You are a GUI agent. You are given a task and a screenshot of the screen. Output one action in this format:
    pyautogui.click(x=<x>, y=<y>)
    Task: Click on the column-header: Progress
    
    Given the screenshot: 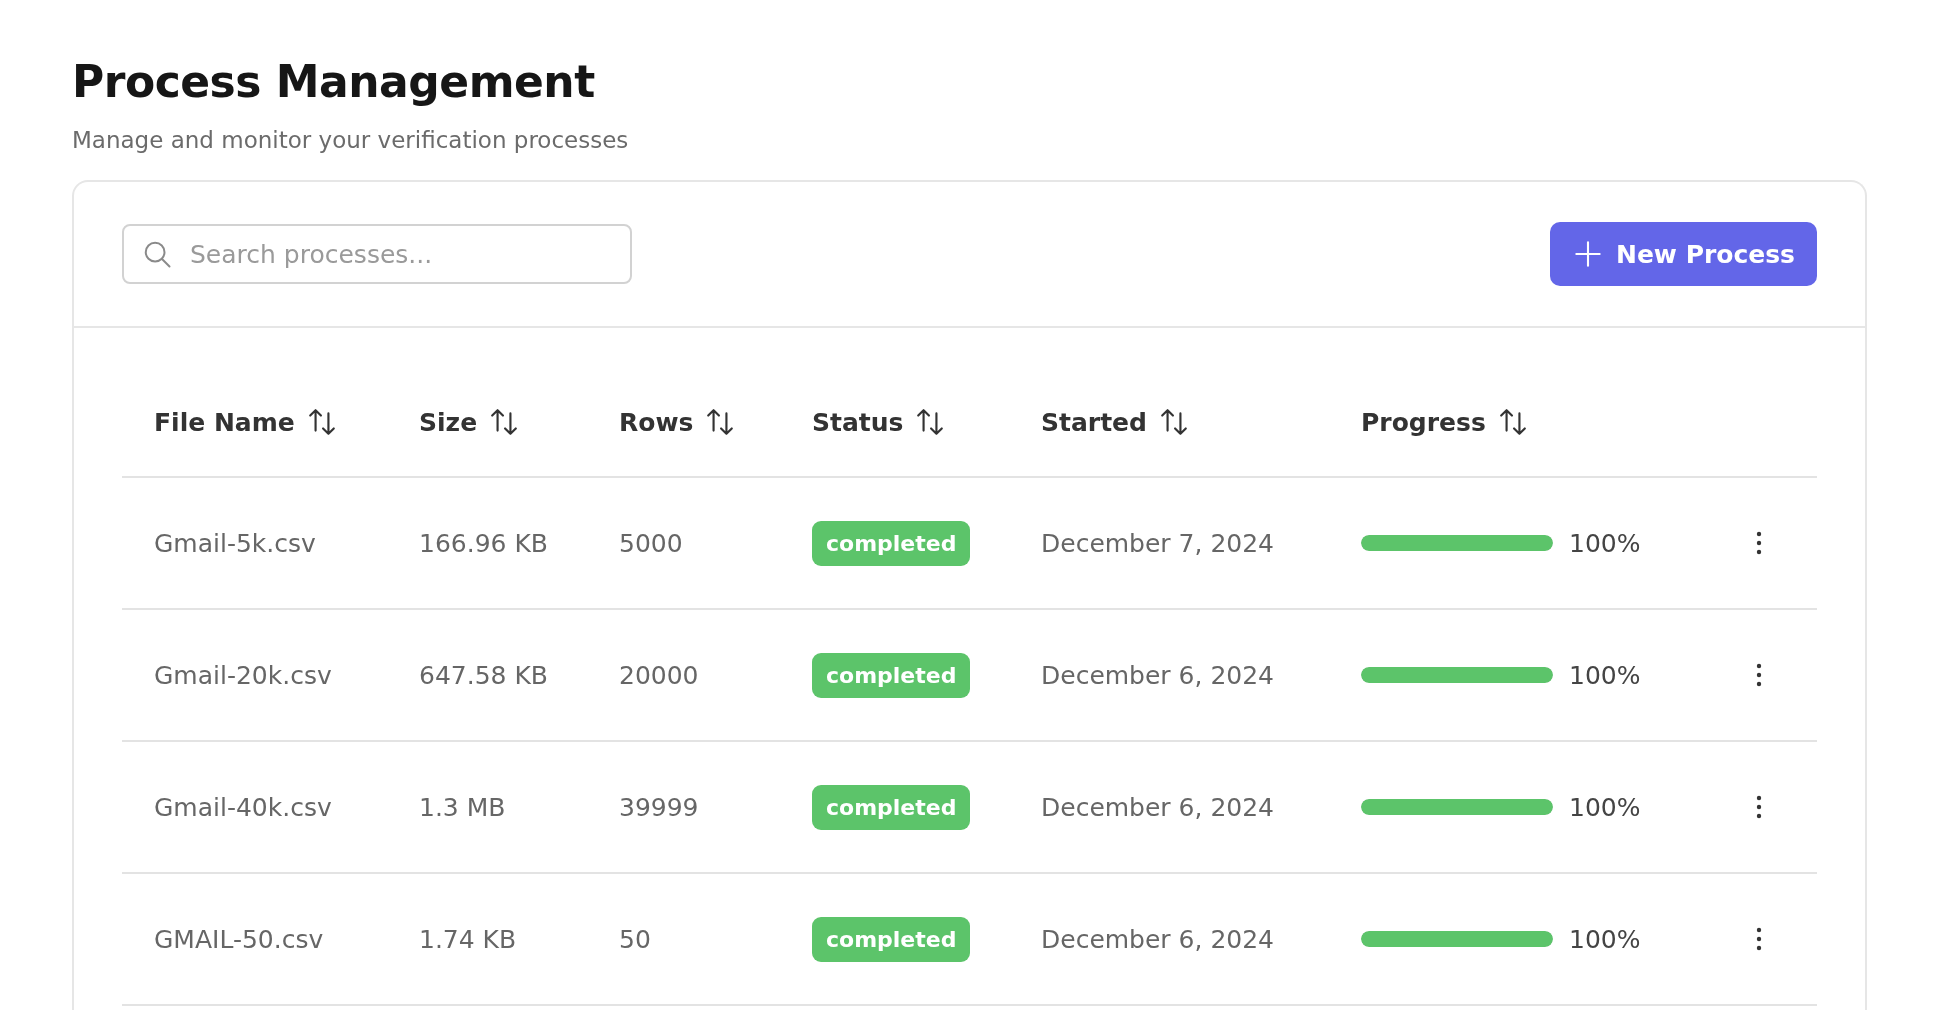 What is the action you would take?
    pyautogui.click(x=1444, y=422)
    